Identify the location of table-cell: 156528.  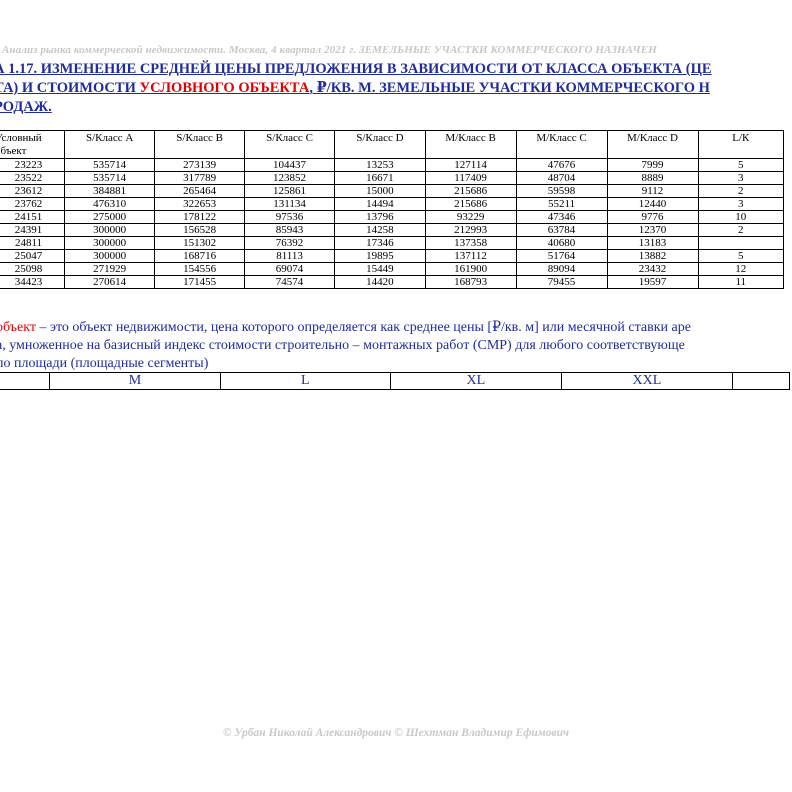
(199, 230).